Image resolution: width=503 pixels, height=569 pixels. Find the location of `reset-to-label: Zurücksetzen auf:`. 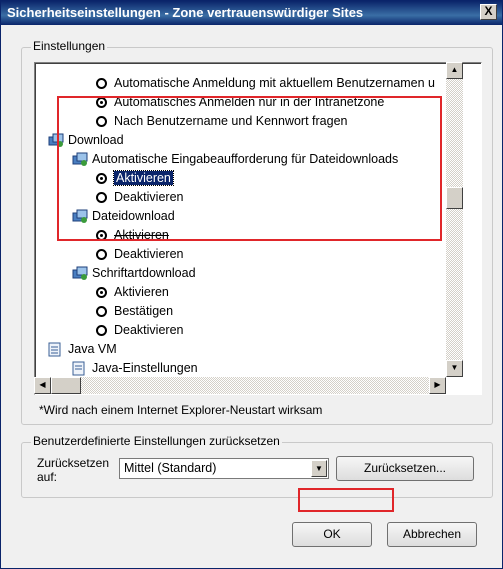

reset-to-label: Zurücksetzen auf: is located at coordinates (73, 470).